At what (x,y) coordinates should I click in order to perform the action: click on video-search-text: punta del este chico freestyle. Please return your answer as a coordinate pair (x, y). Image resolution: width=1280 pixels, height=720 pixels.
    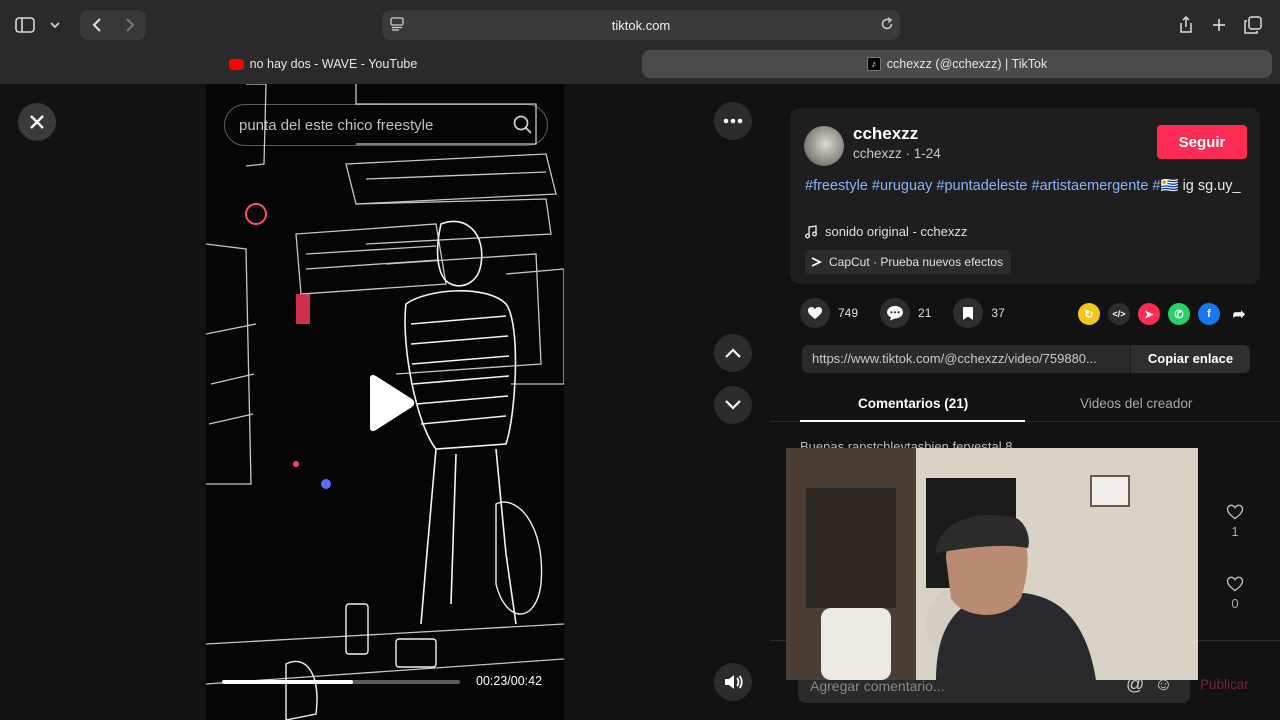
    Looking at the image, I should click on (336, 125).